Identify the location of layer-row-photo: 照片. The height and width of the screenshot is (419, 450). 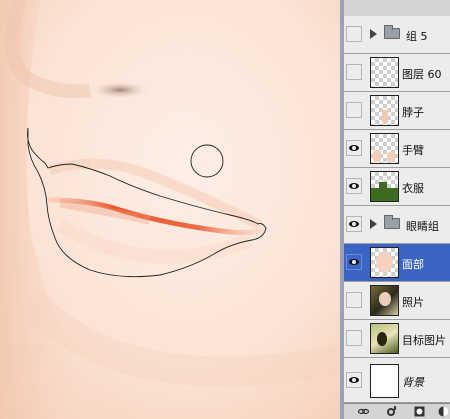
(397, 301).